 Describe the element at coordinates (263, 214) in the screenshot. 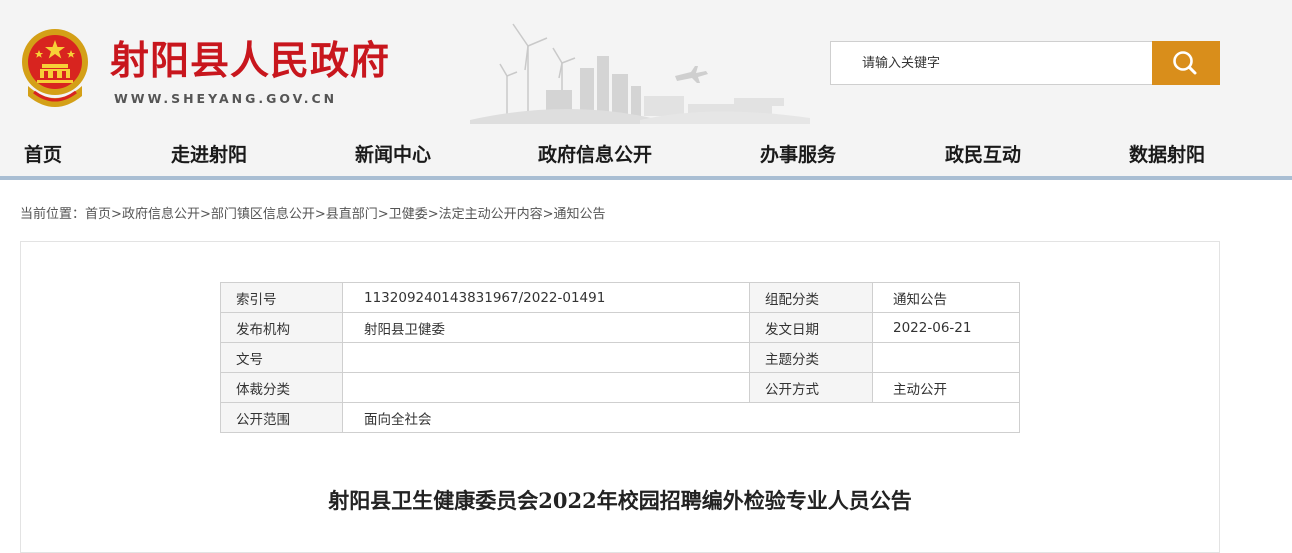

I see `breadcrumb-link-dept-info: 部门镇区信息公开` at that location.